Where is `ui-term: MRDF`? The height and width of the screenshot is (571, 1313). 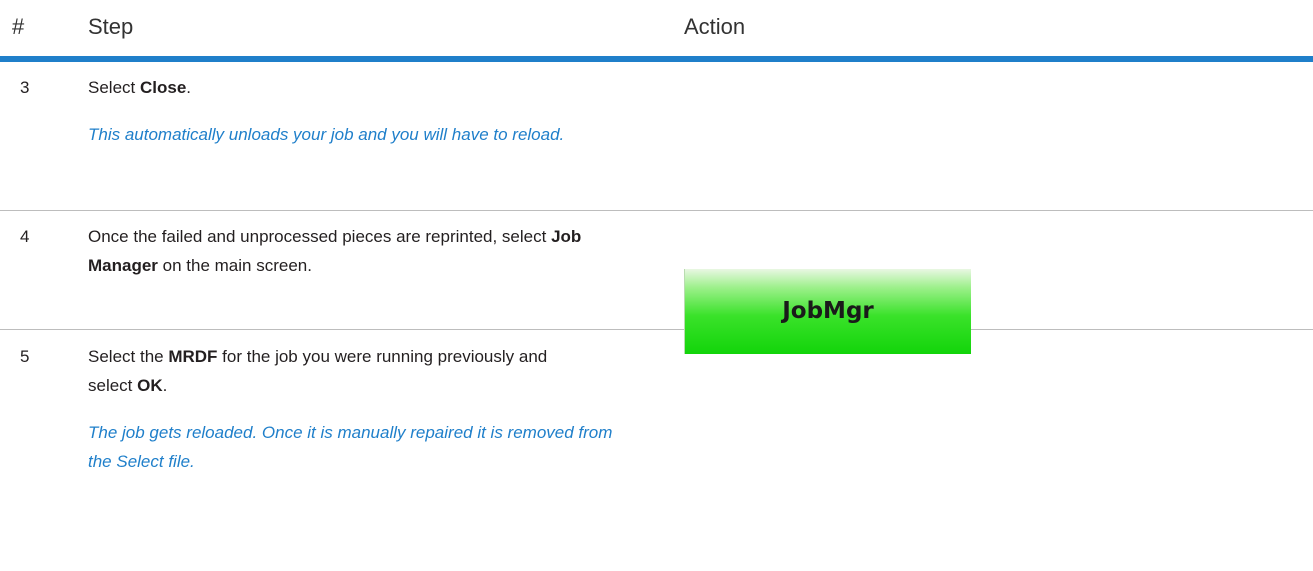
ui-term: MRDF is located at coordinates (193, 356).